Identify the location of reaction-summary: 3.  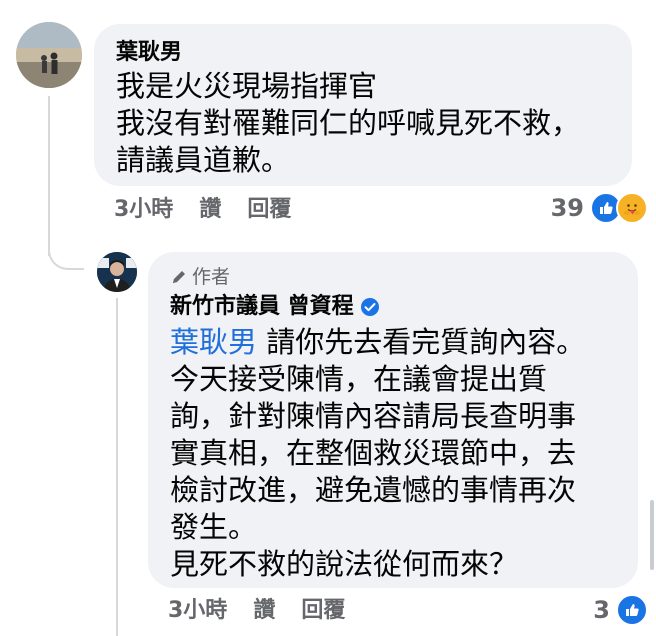
(620, 610).